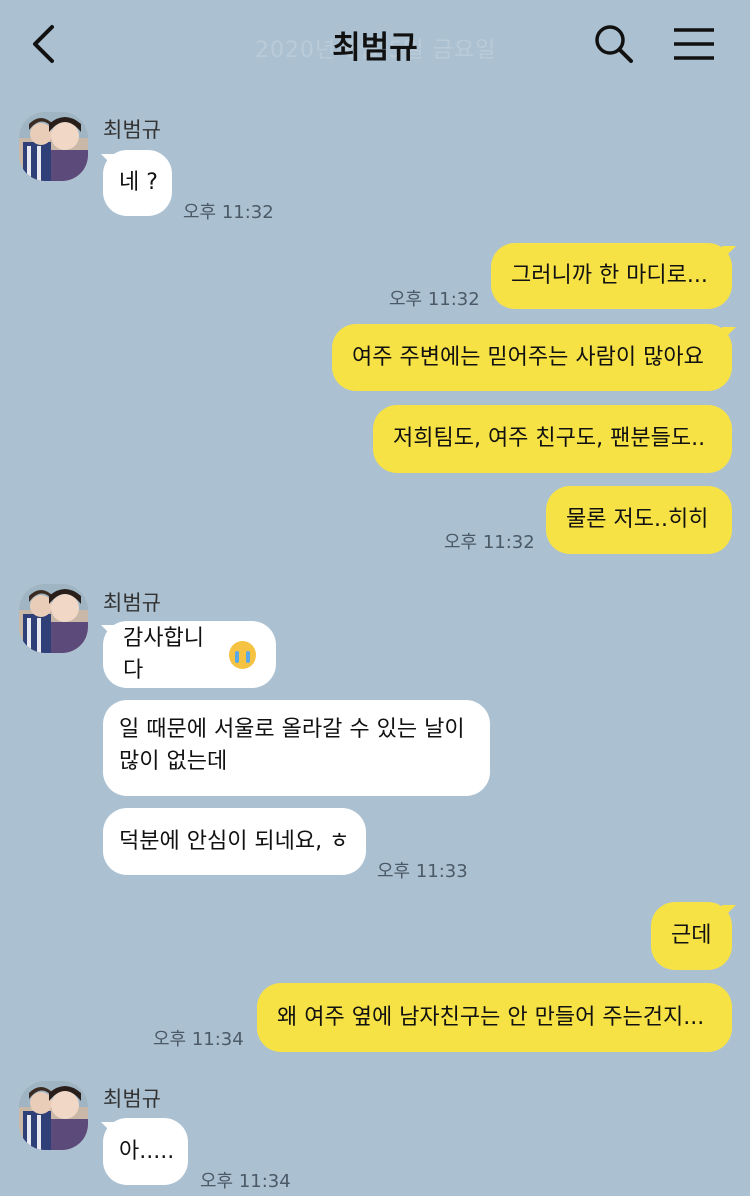  I want to click on message-bubble-outgoing: 근데, so click(691, 936).